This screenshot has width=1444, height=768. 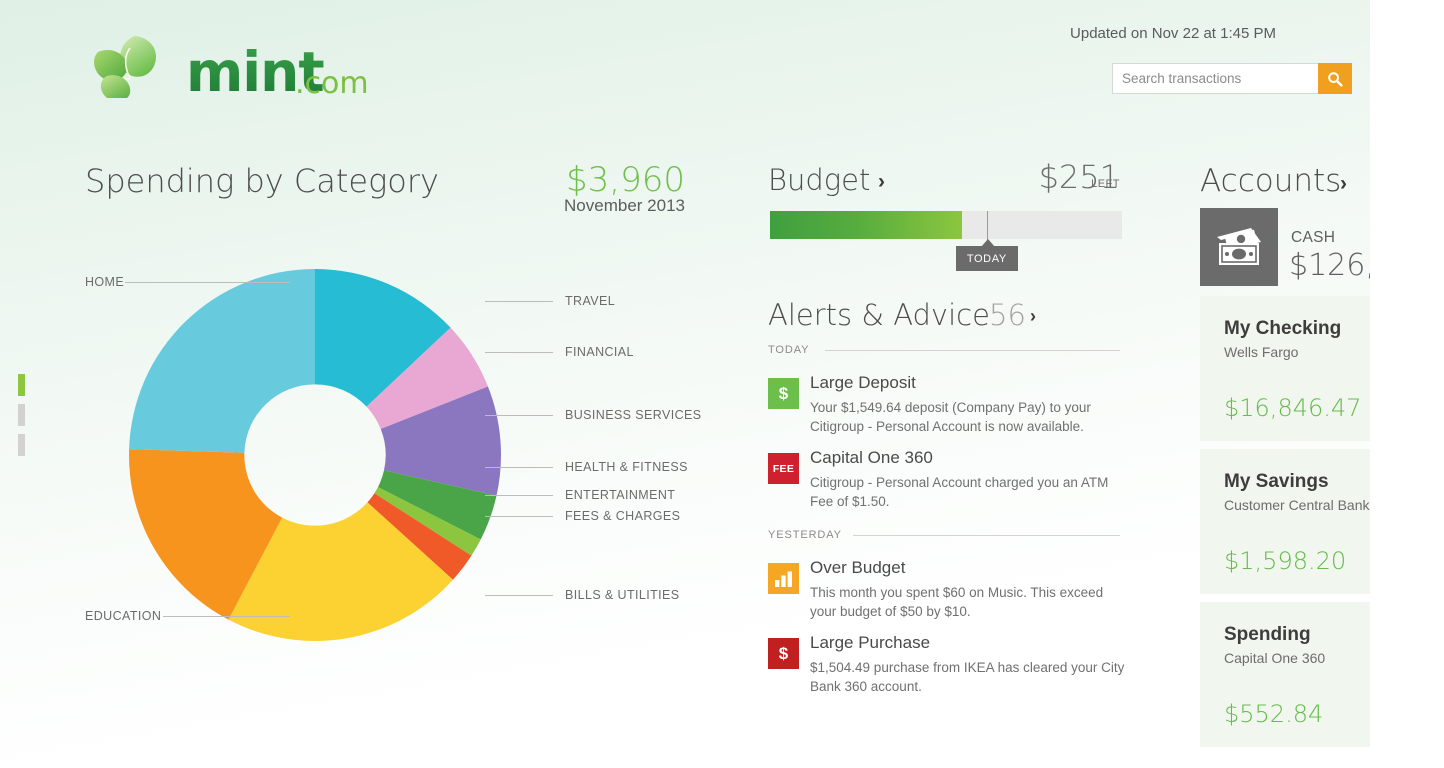 I want to click on account-name: My Savings, so click(x=1276, y=481).